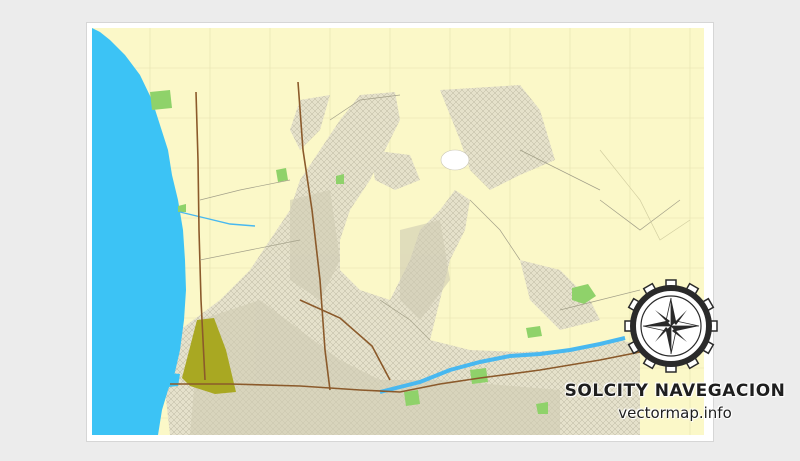  I want to click on port-basin, so click(169, 380).